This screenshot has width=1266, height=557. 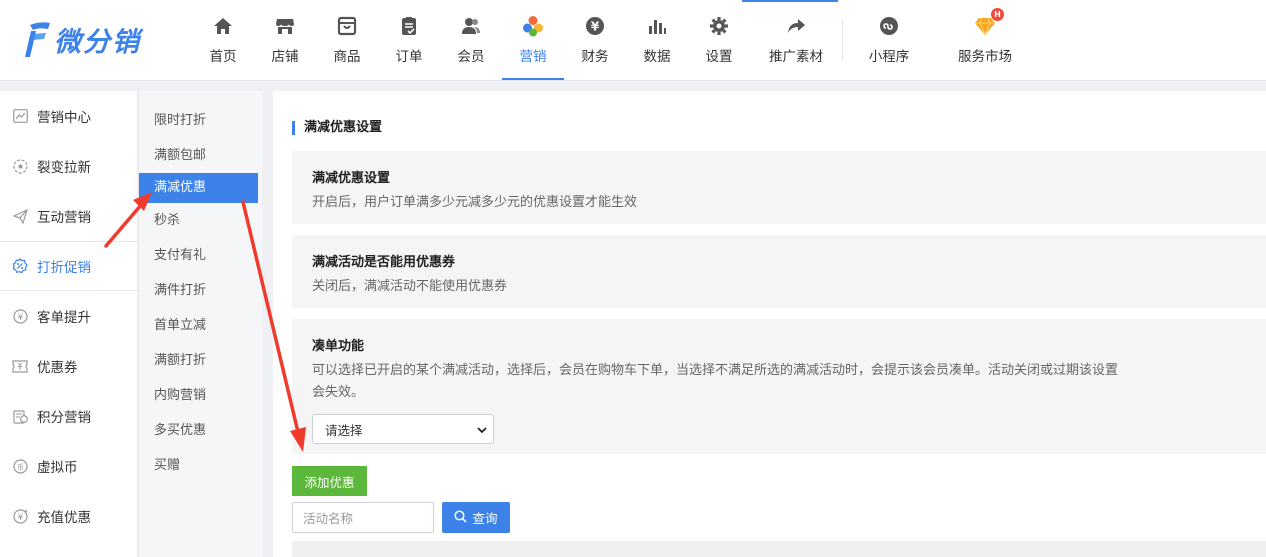 I want to click on sidebar-item-order-value: ¥ 客单提升, so click(x=68, y=316).